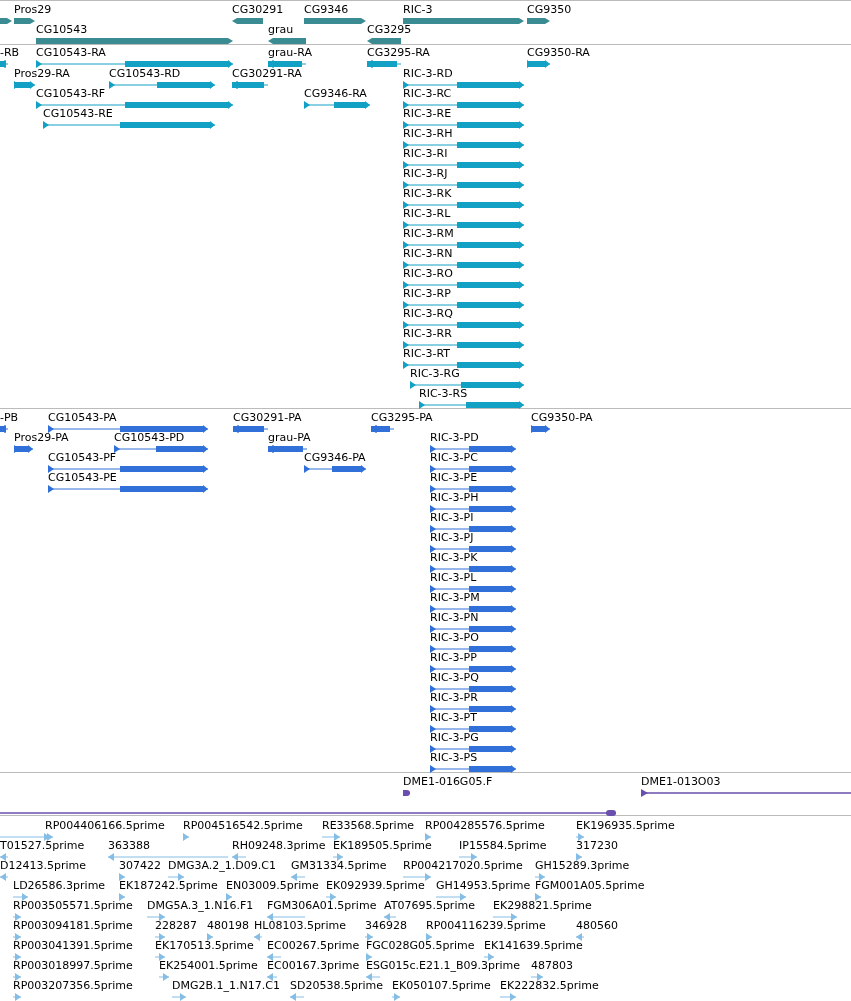  Describe the element at coordinates (73, 986) in the screenshot. I see `feature-label: RP003207356.5prime` at that location.